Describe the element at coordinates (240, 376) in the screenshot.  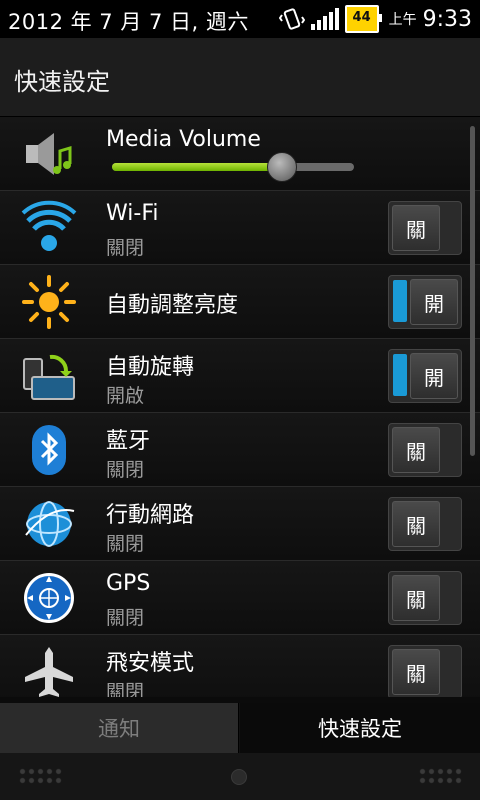
I see `auto-rotate-row: 自動旋轉 開啟 開` at that location.